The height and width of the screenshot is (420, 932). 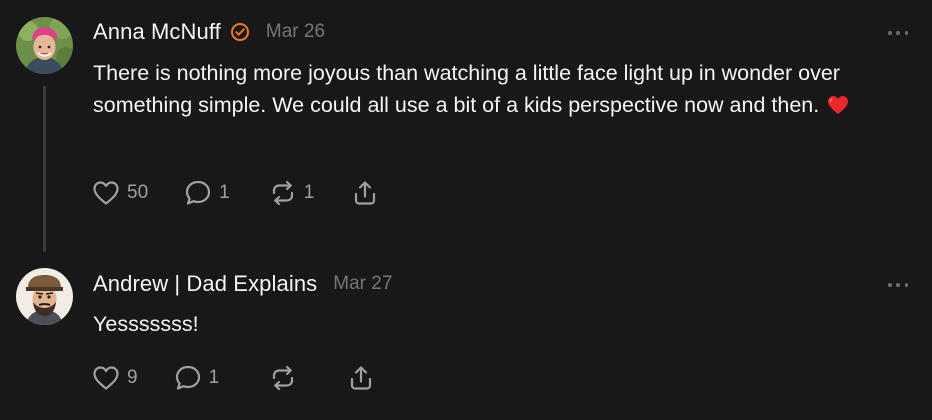 What do you see at coordinates (138, 192) in the screenshot?
I see `like-count: 50` at bounding box center [138, 192].